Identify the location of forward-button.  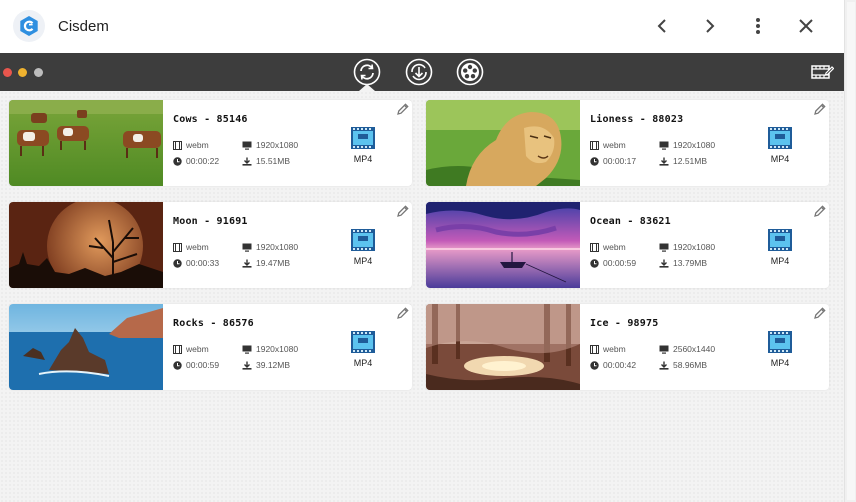
(710, 26).